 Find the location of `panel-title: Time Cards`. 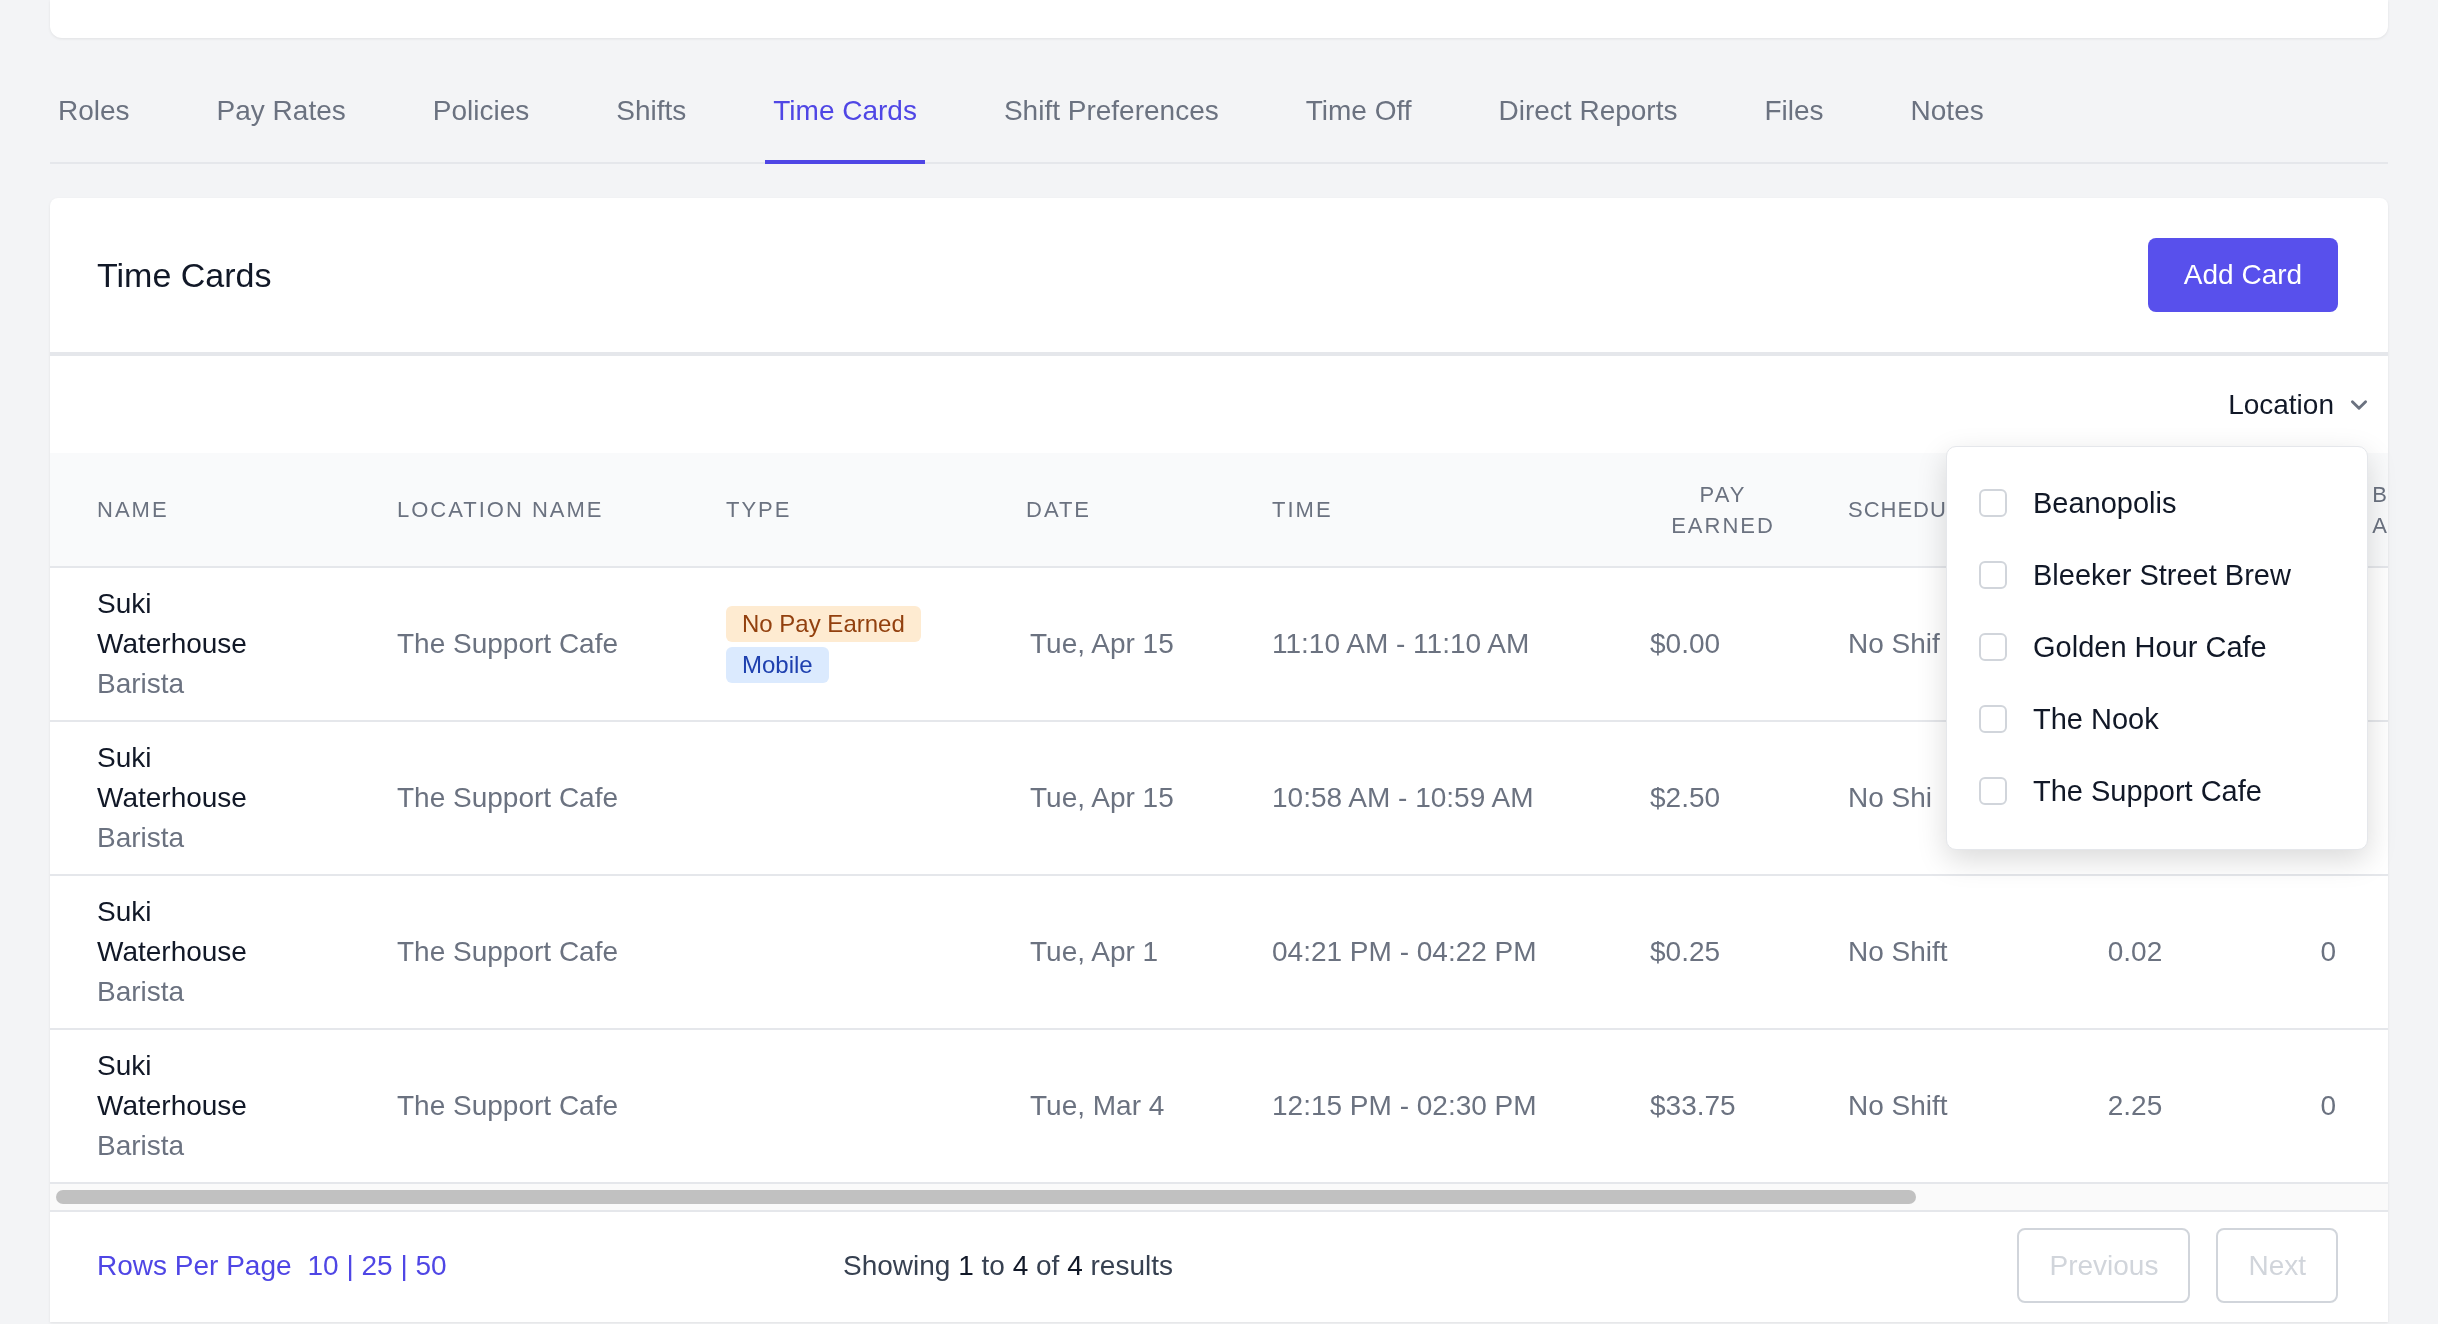

panel-title: Time Cards is located at coordinates (184, 275).